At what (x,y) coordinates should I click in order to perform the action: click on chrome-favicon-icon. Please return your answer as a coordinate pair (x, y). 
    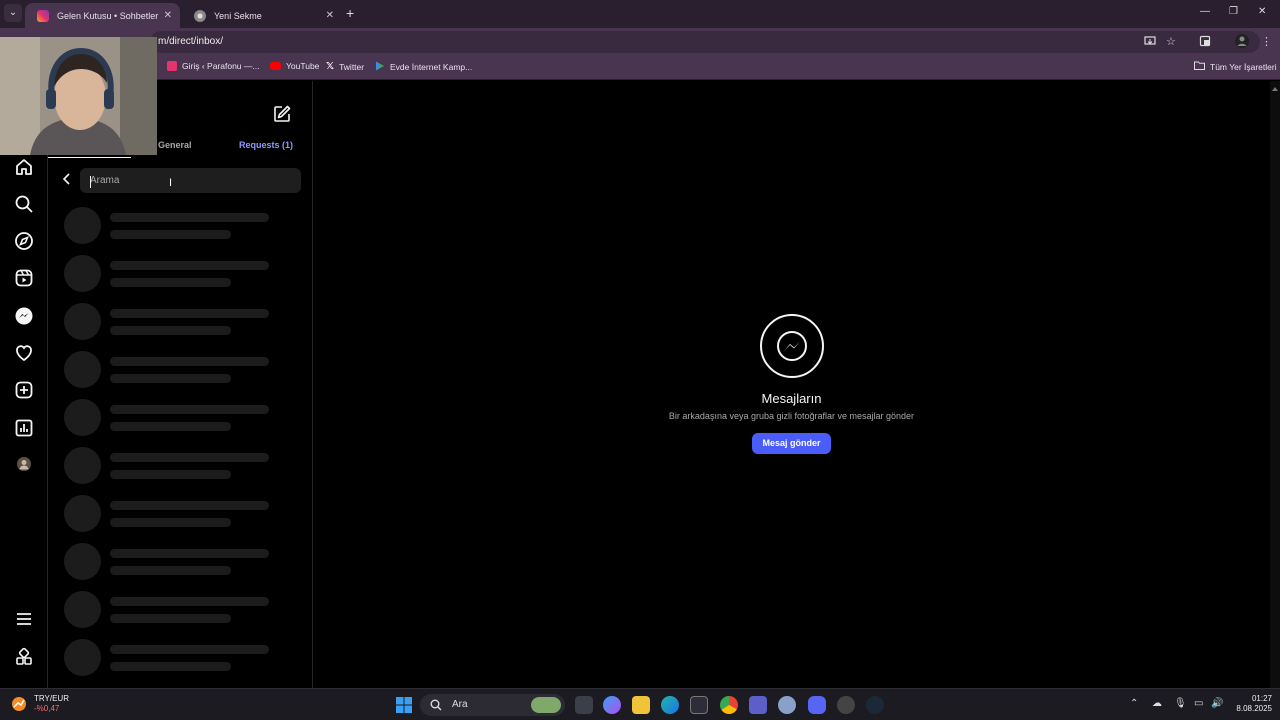
    Looking at the image, I should click on (200, 15).